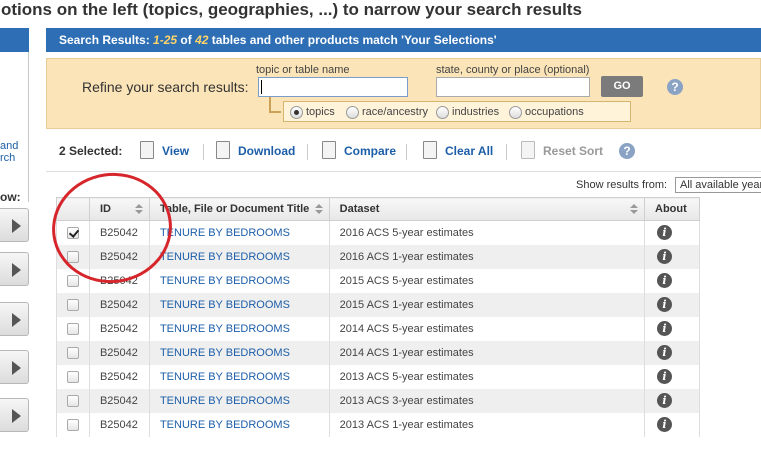  I want to click on column-header-id-label: ID, so click(105, 209).